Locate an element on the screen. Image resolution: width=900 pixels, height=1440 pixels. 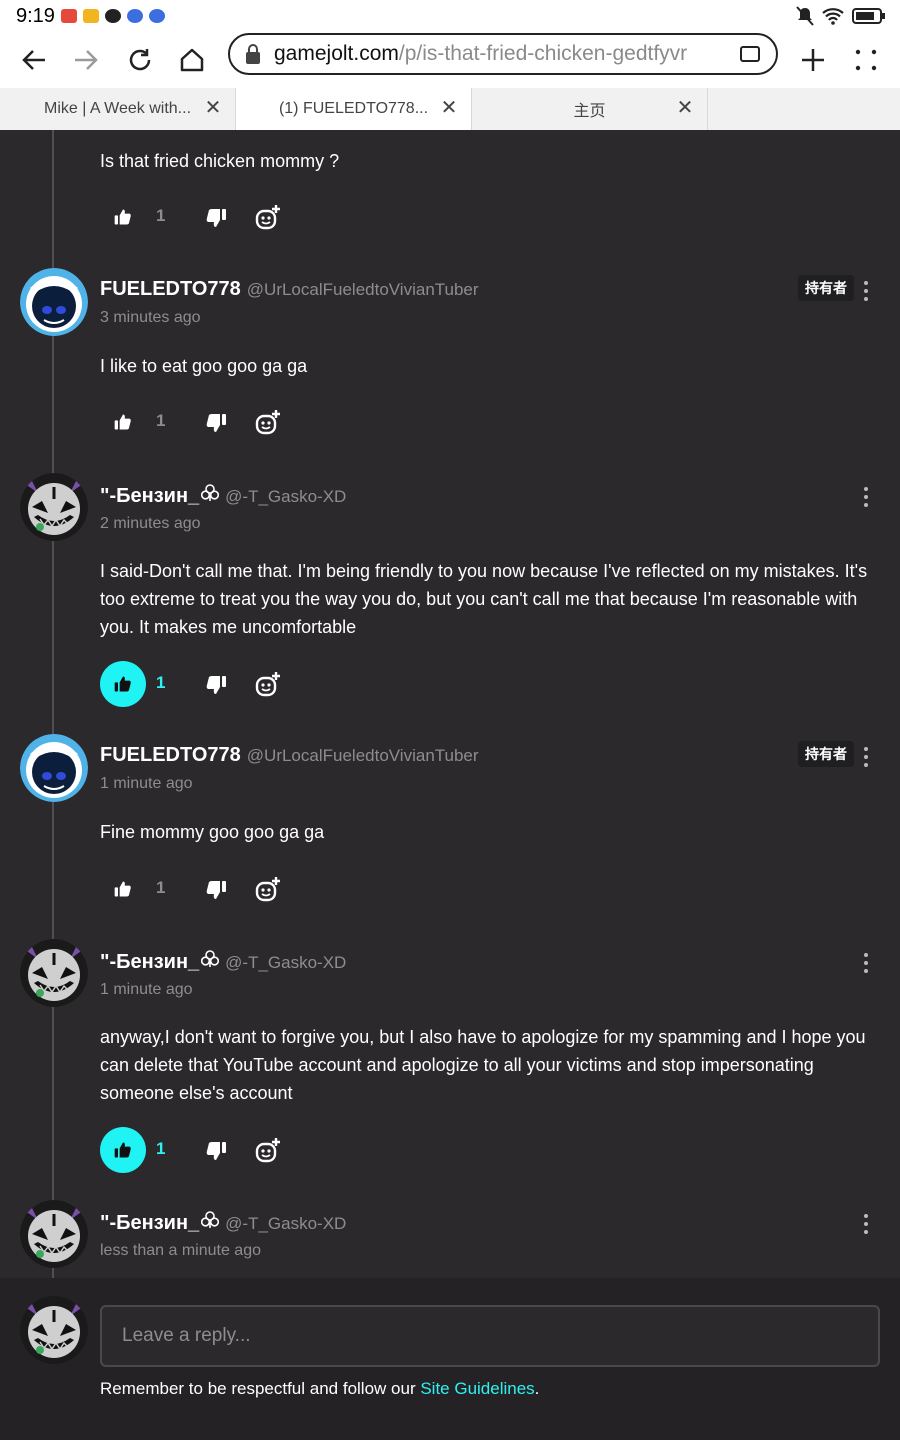
tab-fueledto778: (1) FUELEDTO778... ✕ is located at coordinates (354, 109).